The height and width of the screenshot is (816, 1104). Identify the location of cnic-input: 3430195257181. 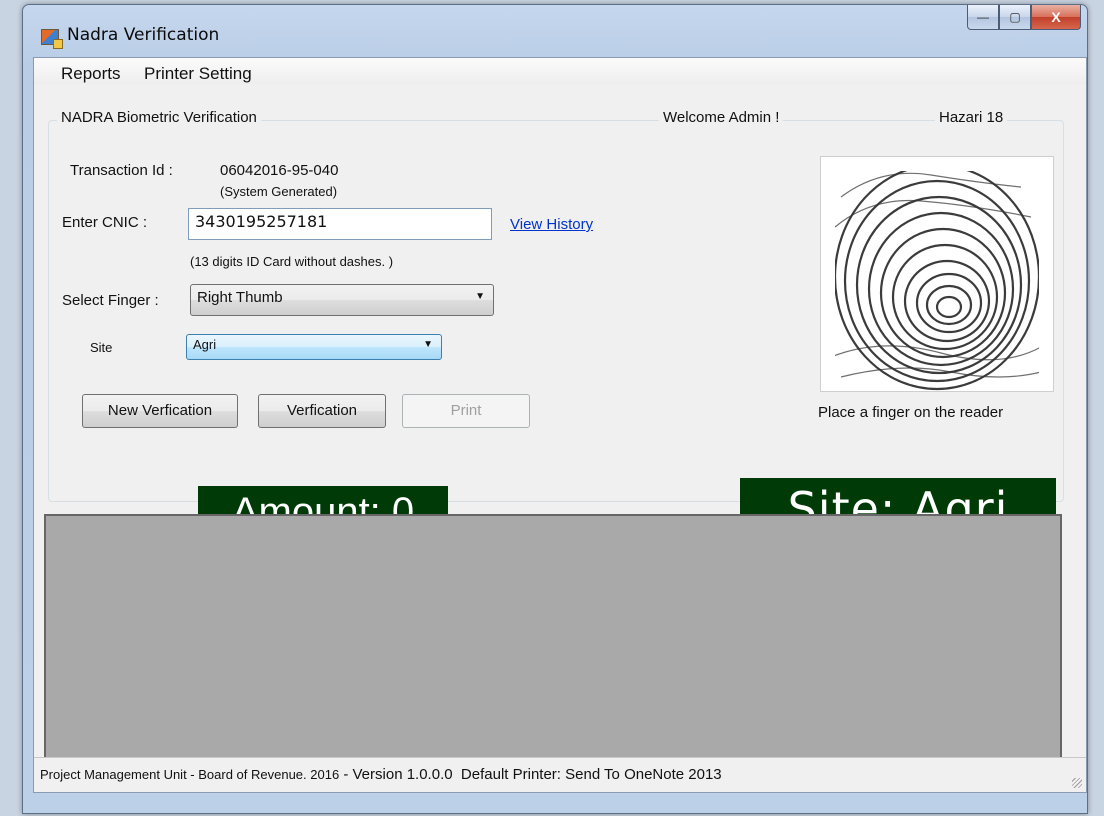
(340, 224).